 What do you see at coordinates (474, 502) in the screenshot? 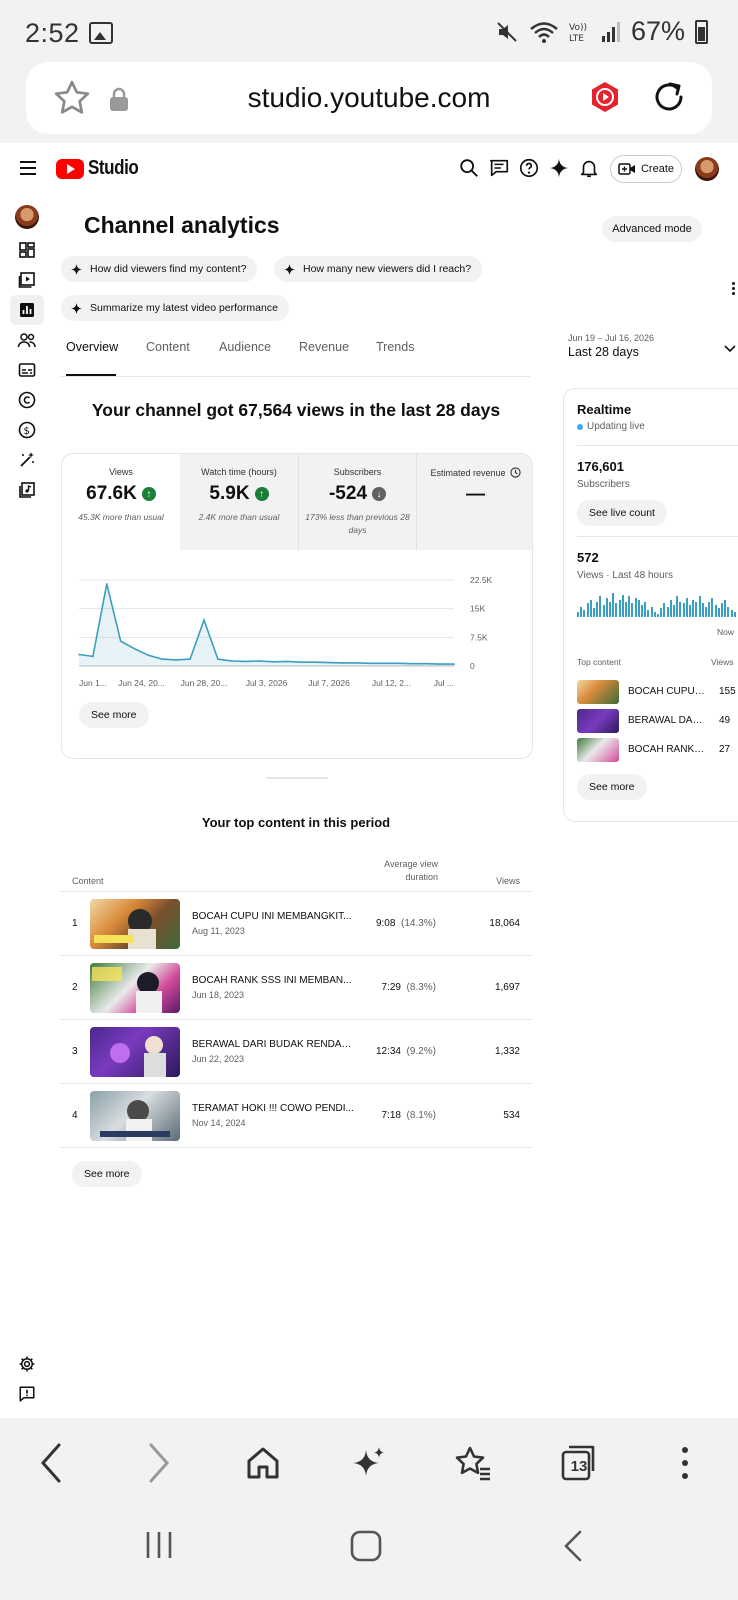
I see `metric-revenue: Estimated revenue —` at bounding box center [474, 502].